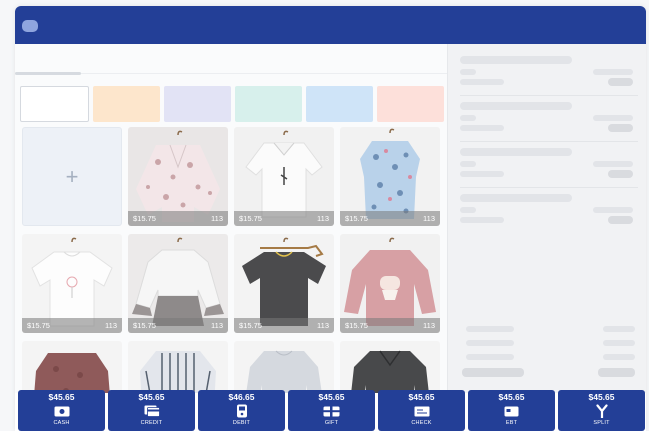 The image size is (649, 431). I want to click on total-placeholder, so click(616, 372).